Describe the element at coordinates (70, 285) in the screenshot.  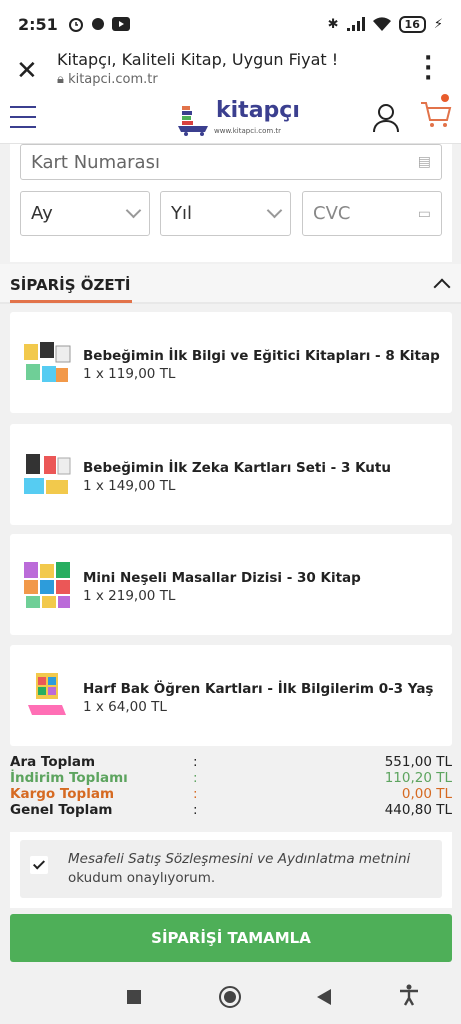
I see `order-summary-title: SİPARİŞ ÖZETİ` at that location.